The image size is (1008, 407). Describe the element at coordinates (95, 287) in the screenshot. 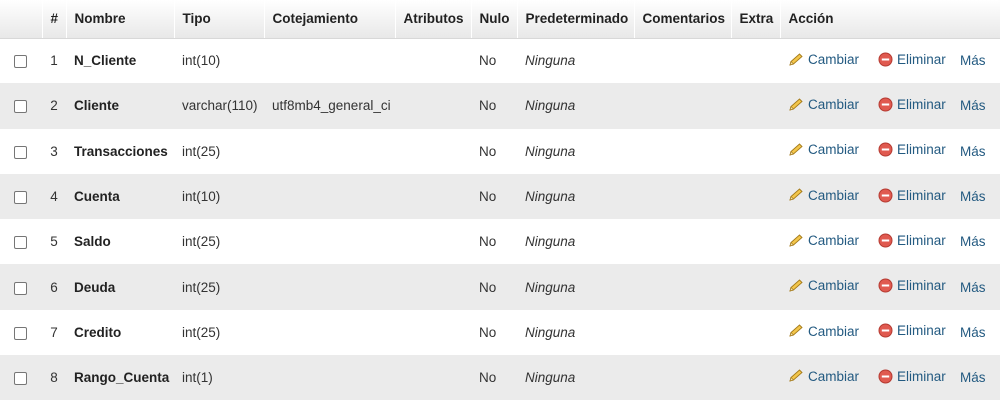

I see `column-name: Deuda` at that location.